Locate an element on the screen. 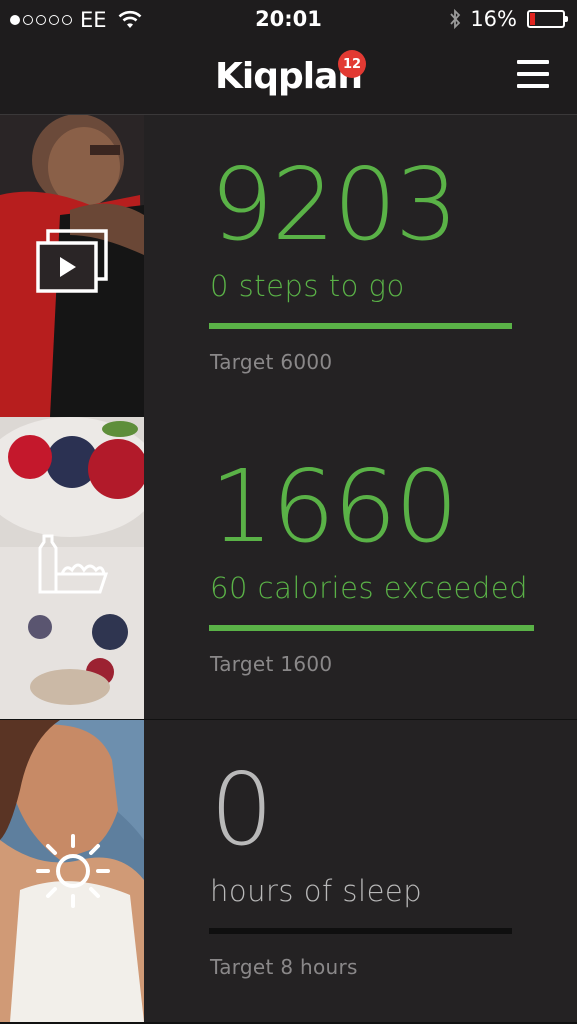  hamburger-menu-icon is located at coordinates (533, 74).